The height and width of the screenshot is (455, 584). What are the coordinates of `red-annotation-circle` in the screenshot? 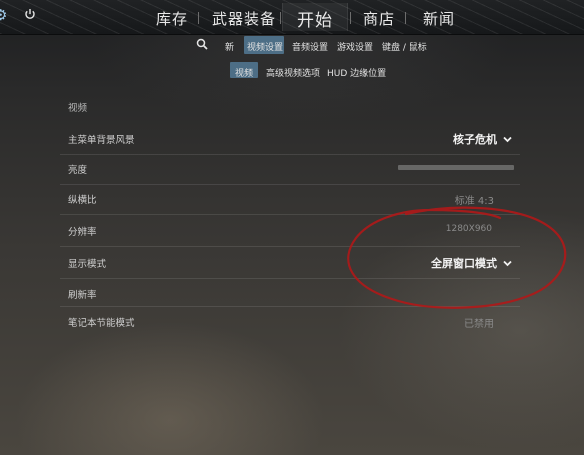 It's located at (457, 257).